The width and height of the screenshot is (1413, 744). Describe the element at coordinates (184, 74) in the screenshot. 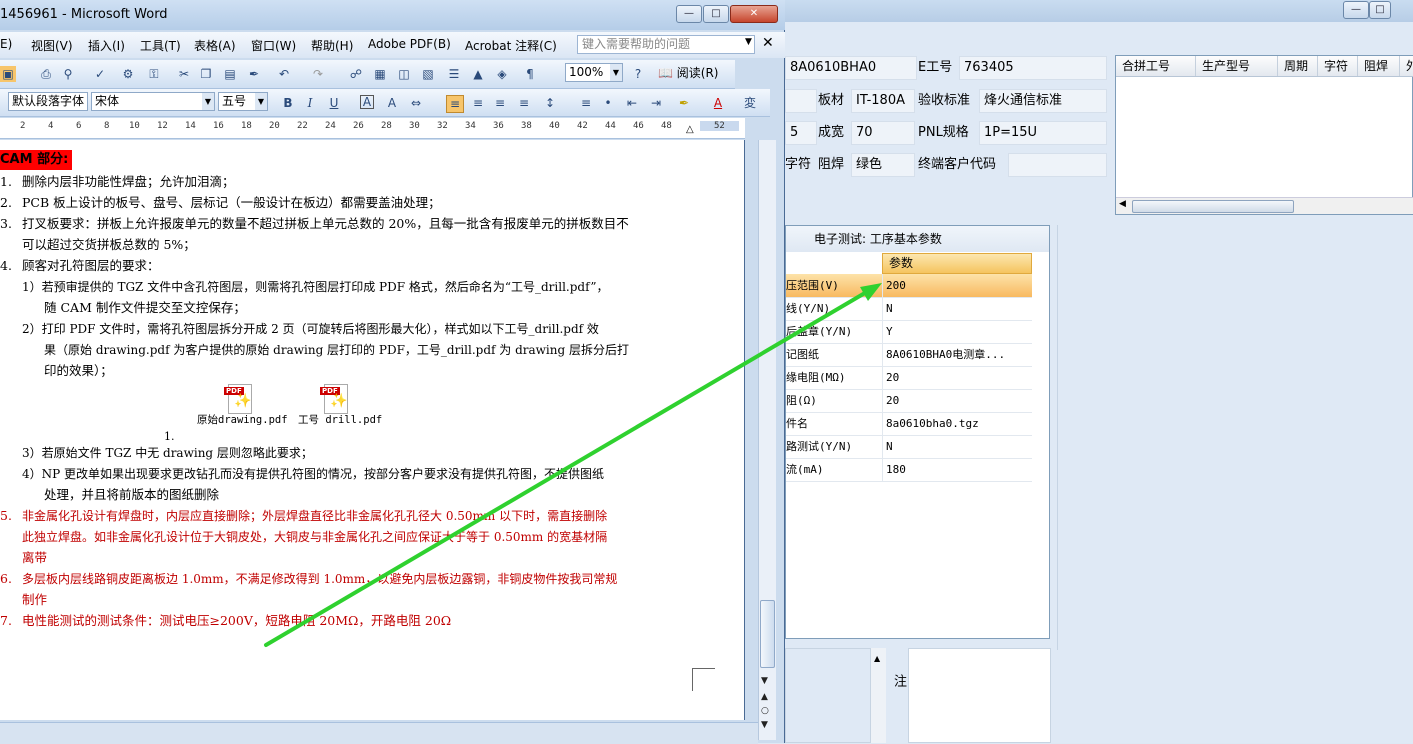

I see `cut-icon: ✂` at that location.